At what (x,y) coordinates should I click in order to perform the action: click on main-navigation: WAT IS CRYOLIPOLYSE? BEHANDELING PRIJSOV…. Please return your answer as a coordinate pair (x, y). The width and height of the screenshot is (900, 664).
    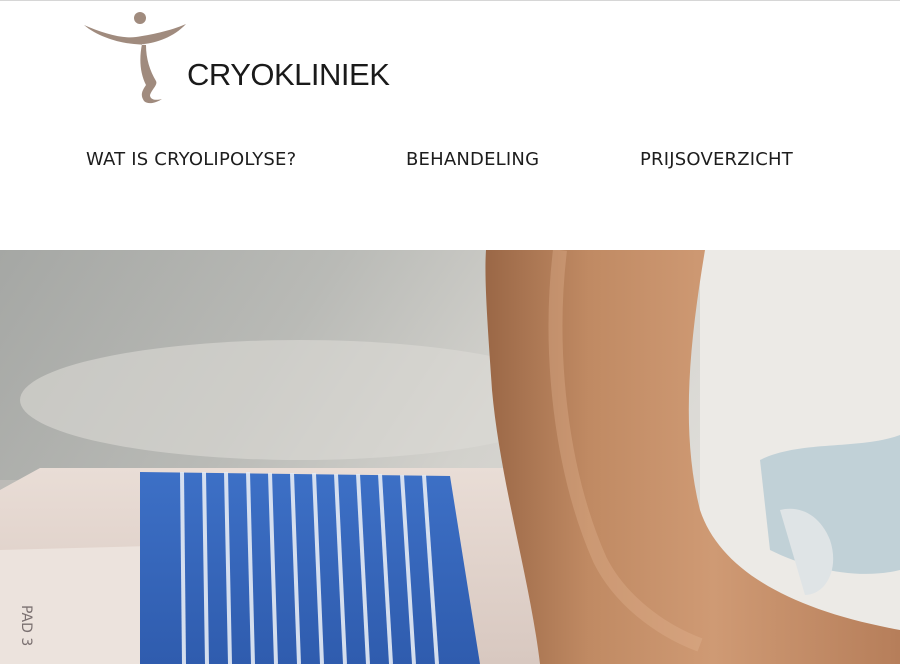
    Looking at the image, I should click on (450, 165).